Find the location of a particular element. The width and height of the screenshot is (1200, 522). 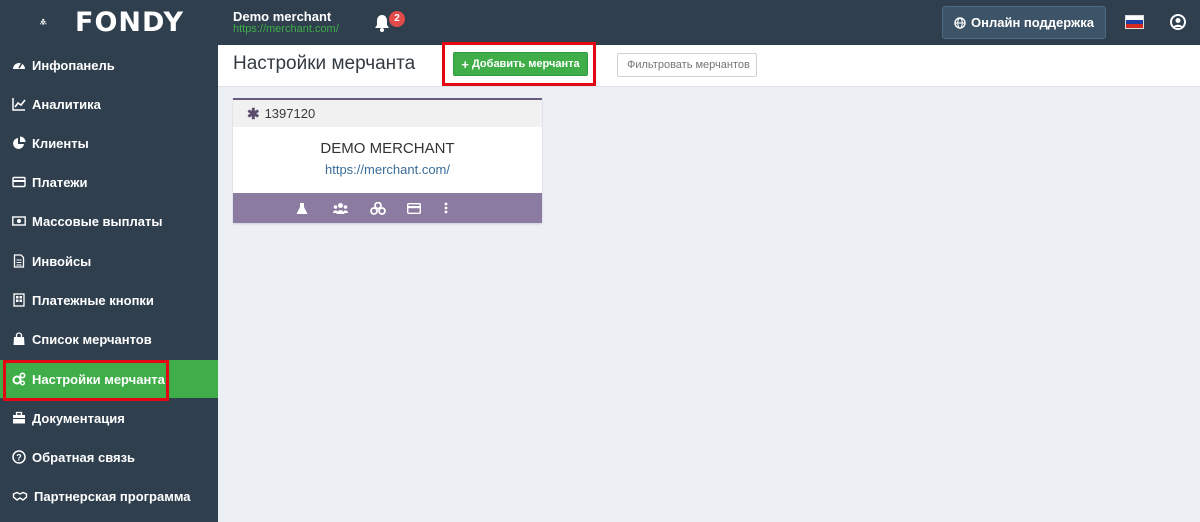

sidebar-item-label: Список мерчантов is located at coordinates (92, 339).